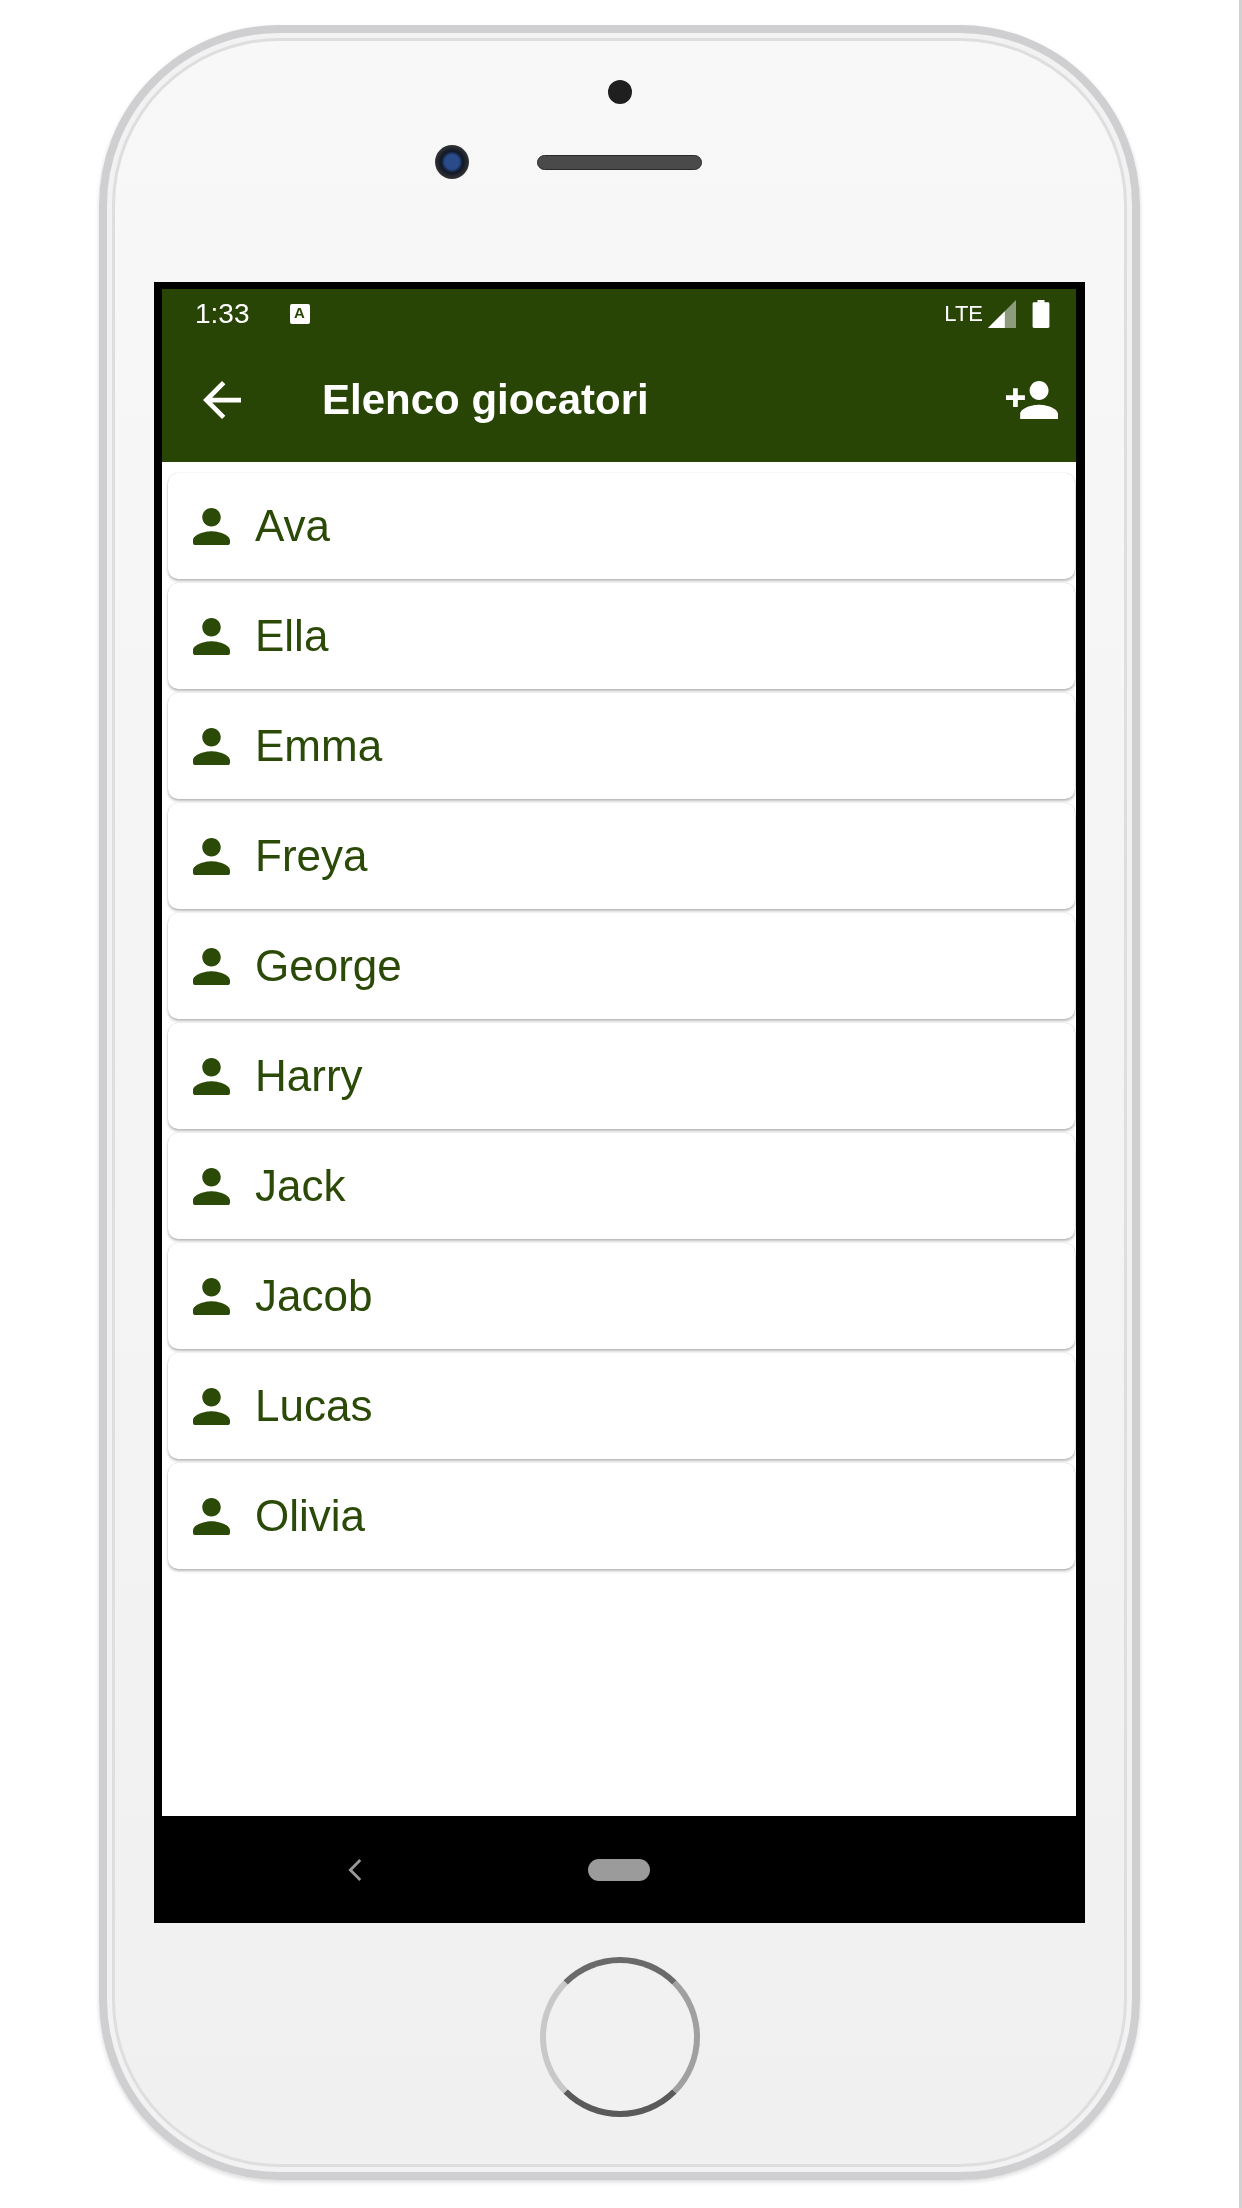 The width and height of the screenshot is (1242, 2208). I want to click on player-list-item: Jack, so click(621, 1186).